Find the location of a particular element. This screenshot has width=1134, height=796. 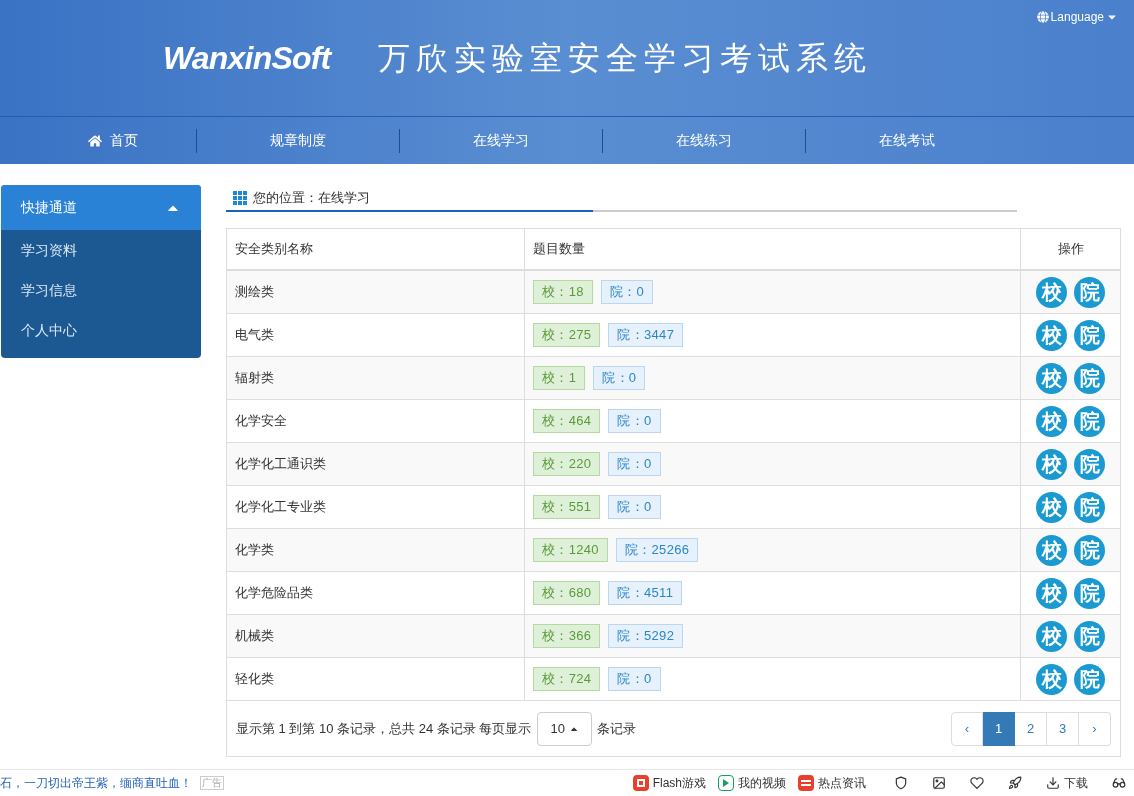

download-icon is located at coordinates (1053, 783).